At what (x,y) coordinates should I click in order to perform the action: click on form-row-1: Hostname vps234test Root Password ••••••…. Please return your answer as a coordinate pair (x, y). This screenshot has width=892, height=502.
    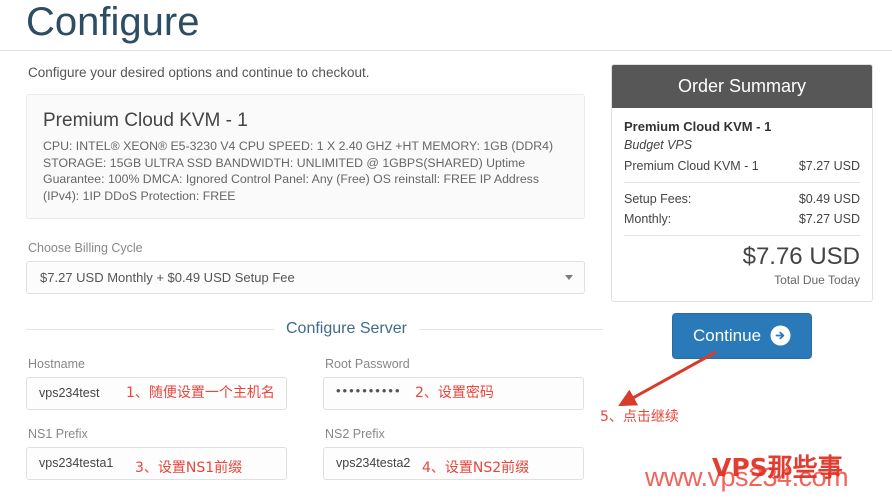
    Looking at the image, I should click on (305, 383).